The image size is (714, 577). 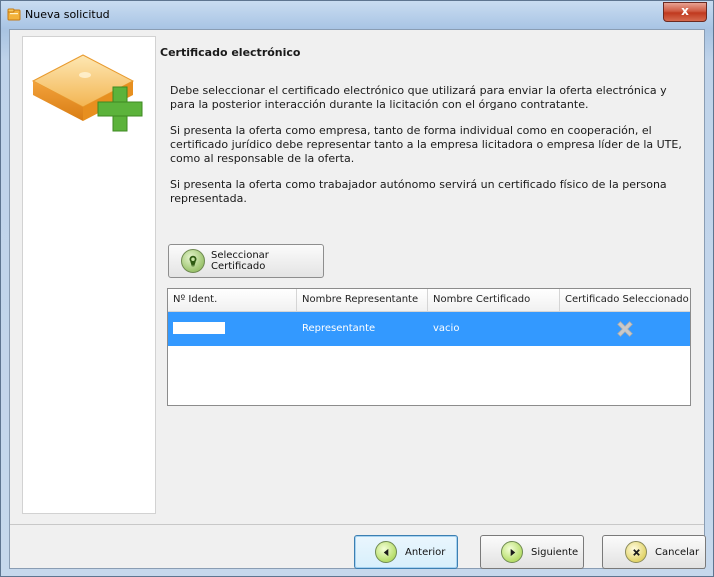 What do you see at coordinates (555, 552) in the screenshot?
I see `next-button-label: Siguiente` at bounding box center [555, 552].